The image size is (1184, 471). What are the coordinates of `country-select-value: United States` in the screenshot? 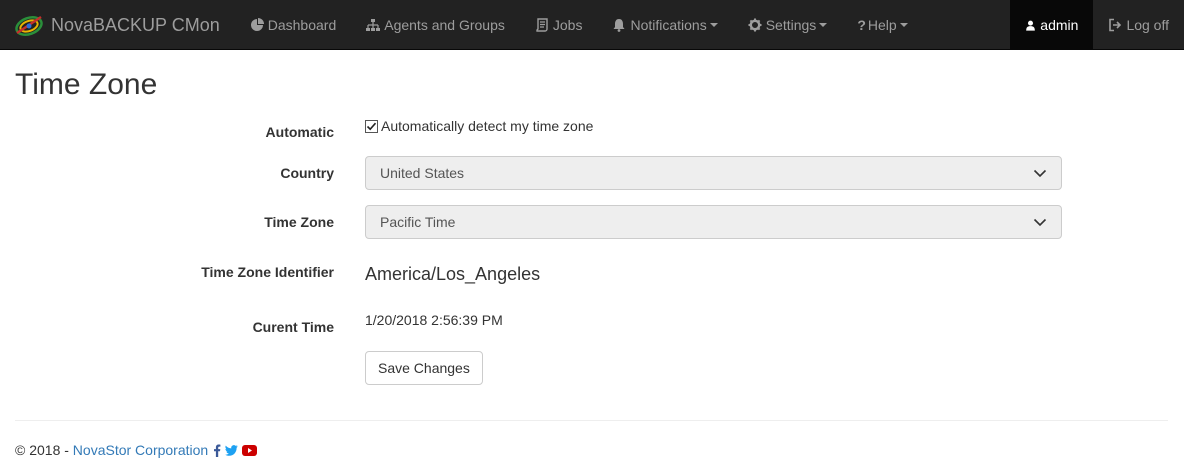 It's located at (422, 173).